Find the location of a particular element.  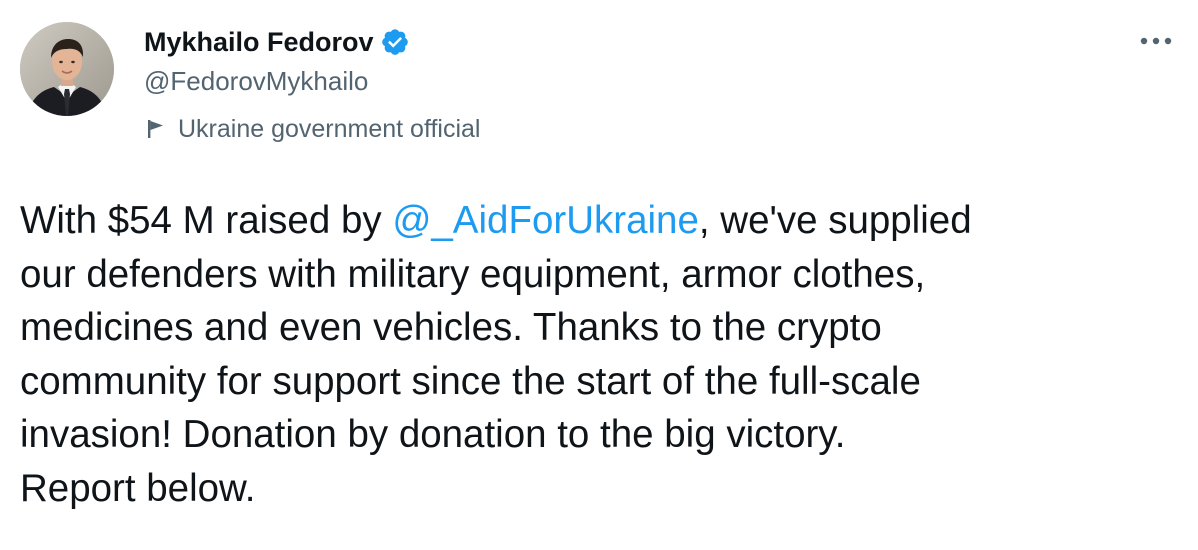

author-handle: @FedorovMykhailo is located at coordinates (256, 81).